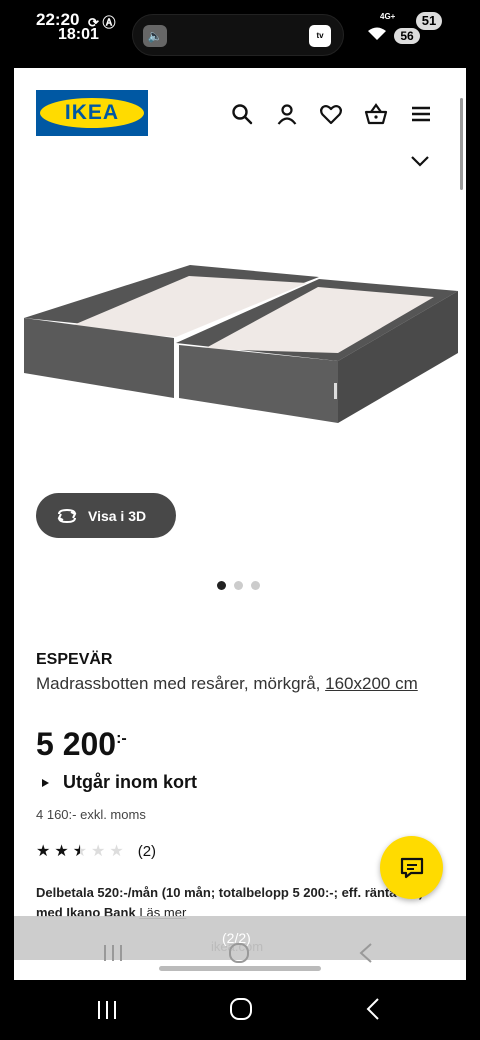 Image resolution: width=480 pixels, height=1040 pixels. What do you see at coordinates (371, 683) in the screenshot?
I see `product-size-link: 160x200 cm` at bounding box center [371, 683].